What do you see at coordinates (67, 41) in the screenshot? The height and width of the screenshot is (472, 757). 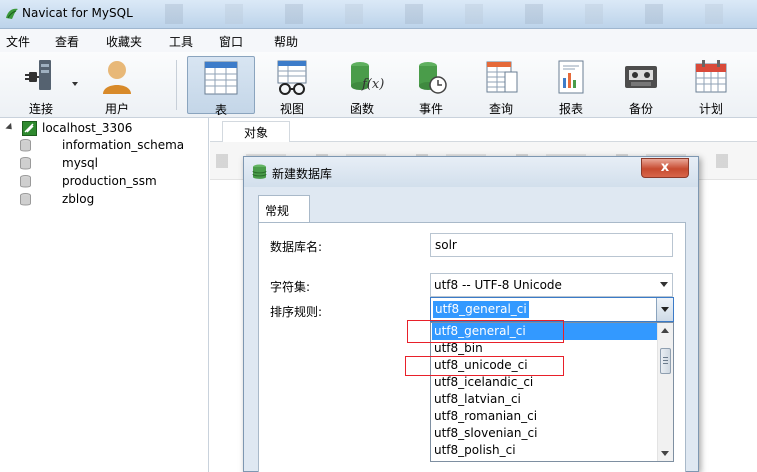 I see `menu-view: 查看` at bounding box center [67, 41].